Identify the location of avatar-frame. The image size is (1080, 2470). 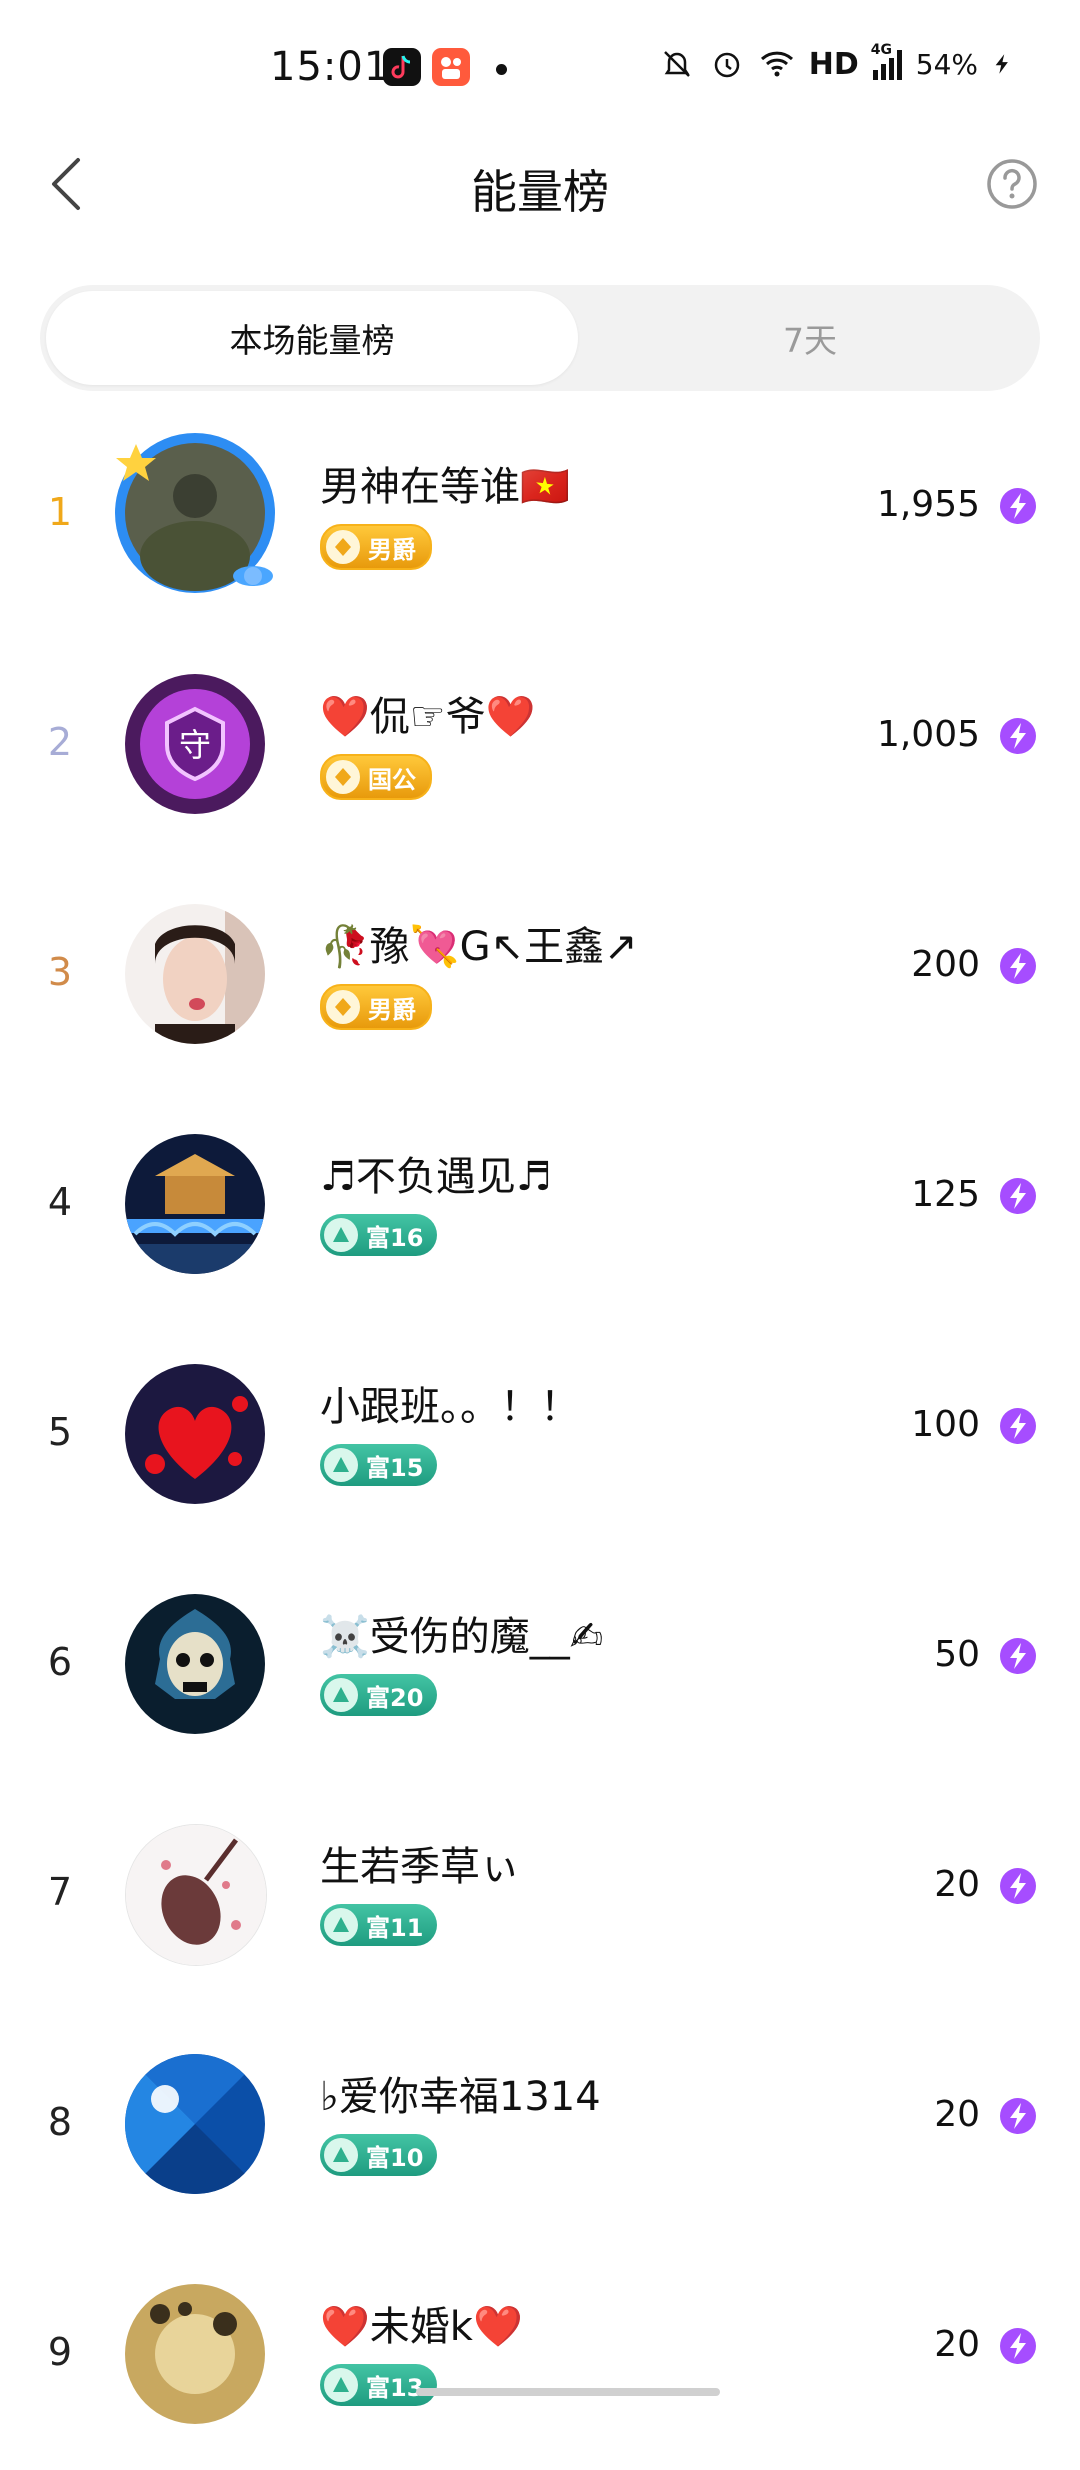
(195, 513).